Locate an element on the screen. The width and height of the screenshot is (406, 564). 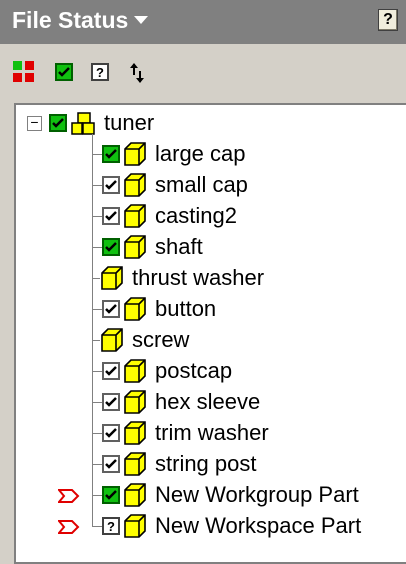
tree-item: large cap is located at coordinates (211, 154).